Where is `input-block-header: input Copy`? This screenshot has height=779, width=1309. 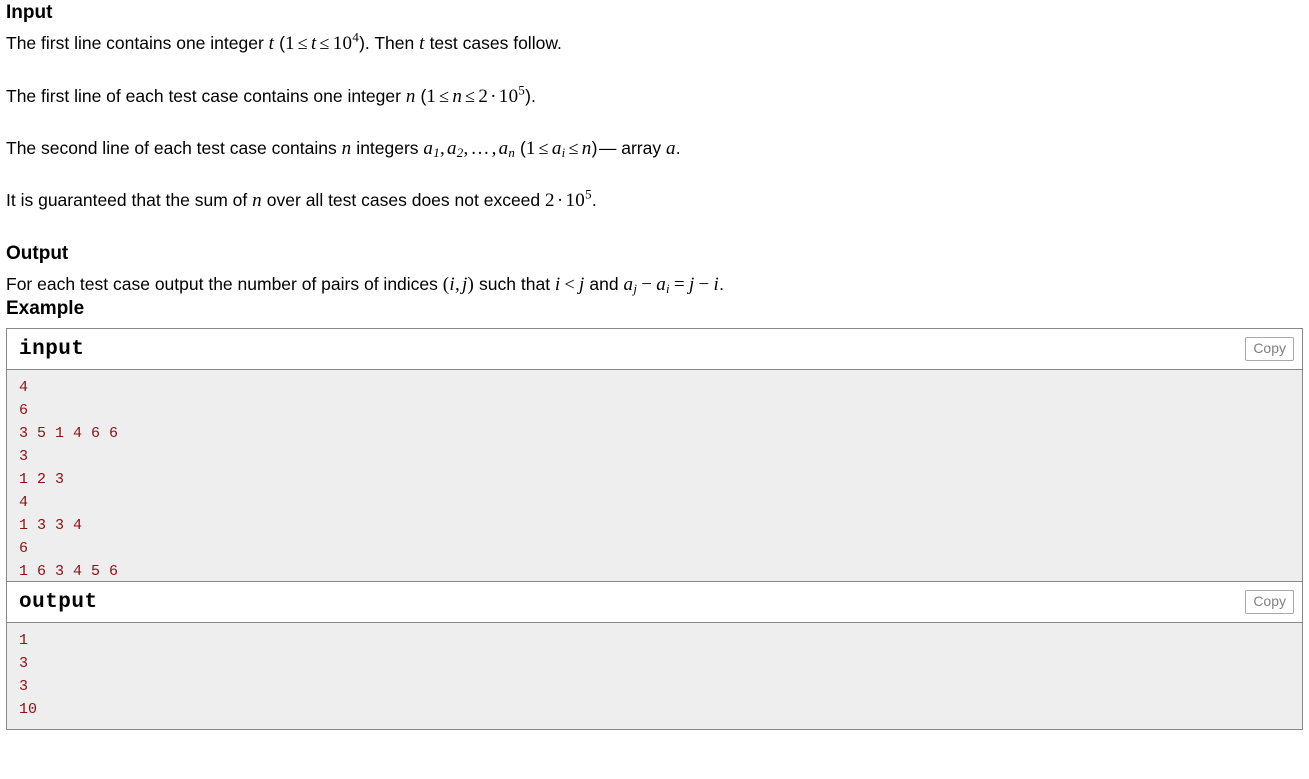 input-block-header: input Copy is located at coordinates (654, 349).